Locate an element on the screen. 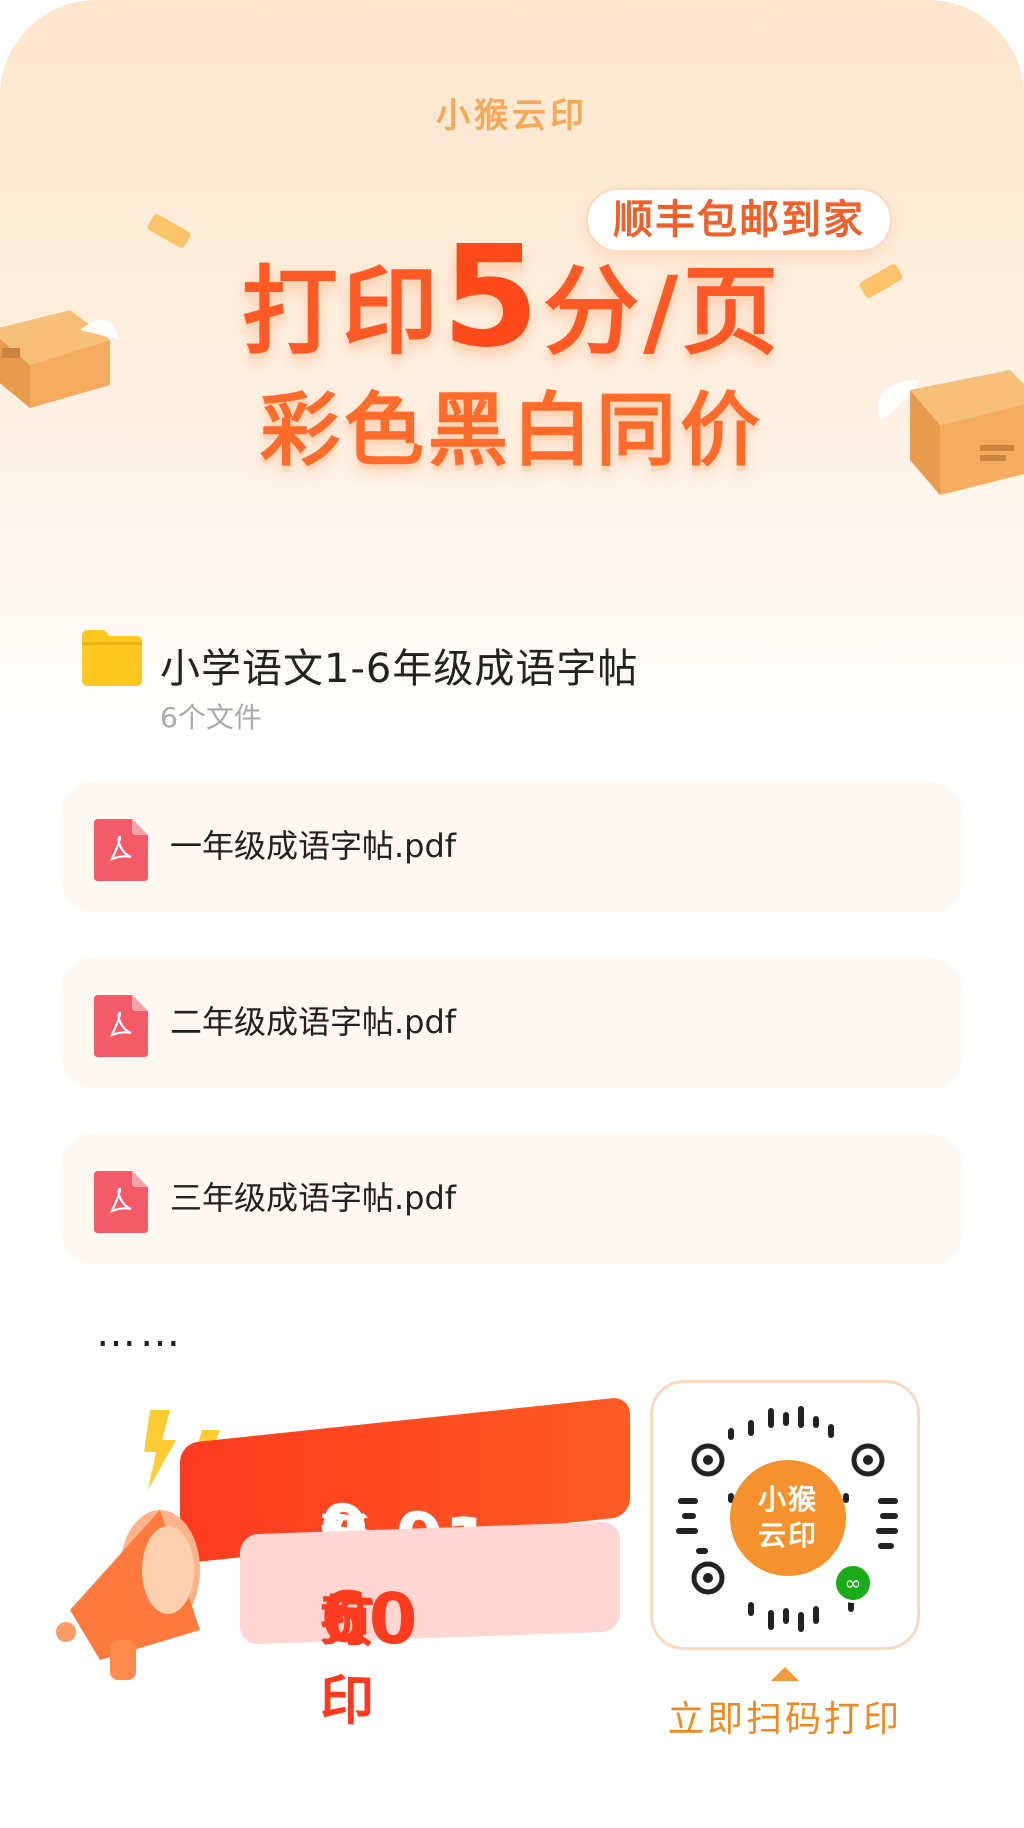 The image size is (1024, 1828). file-name: 二年级成语字帖.pdf is located at coordinates (313, 1022).